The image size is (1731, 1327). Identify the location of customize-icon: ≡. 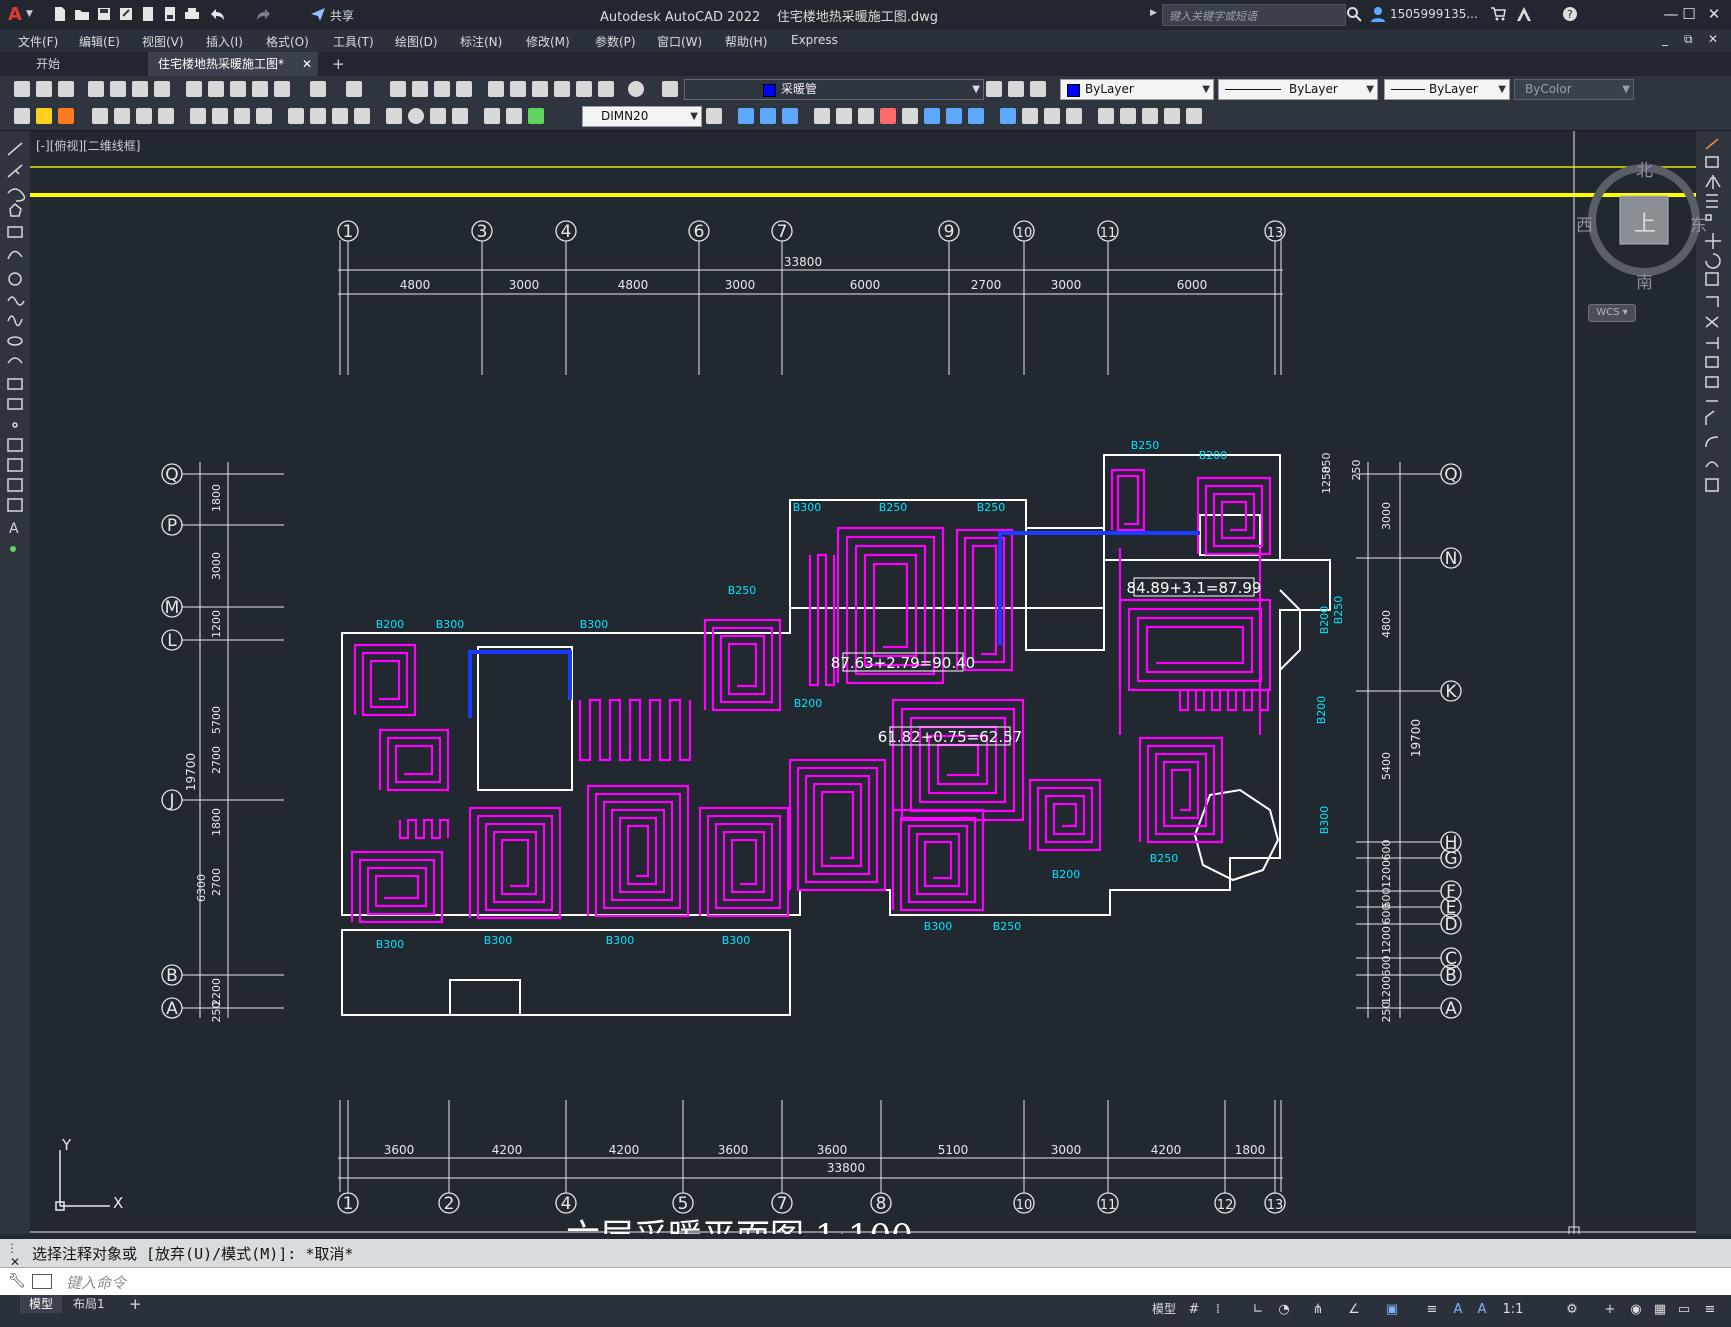
(1710, 1310).